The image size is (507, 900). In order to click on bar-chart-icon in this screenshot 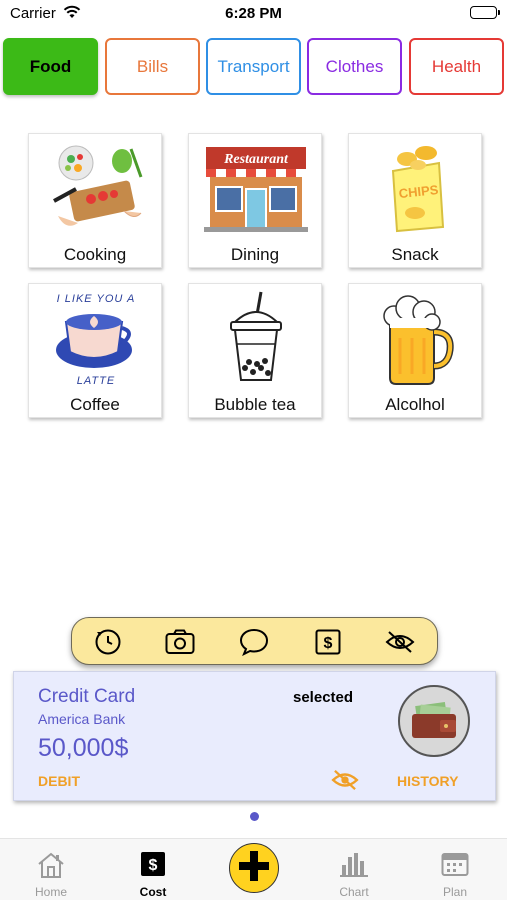, I will do `click(354, 864)`.